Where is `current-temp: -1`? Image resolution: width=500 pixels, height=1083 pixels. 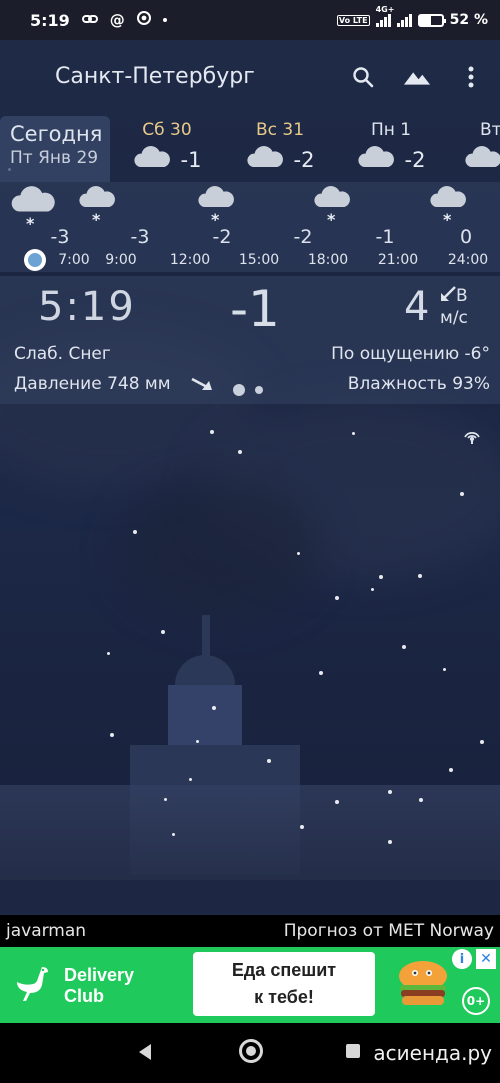 current-temp: -1 is located at coordinates (255, 309).